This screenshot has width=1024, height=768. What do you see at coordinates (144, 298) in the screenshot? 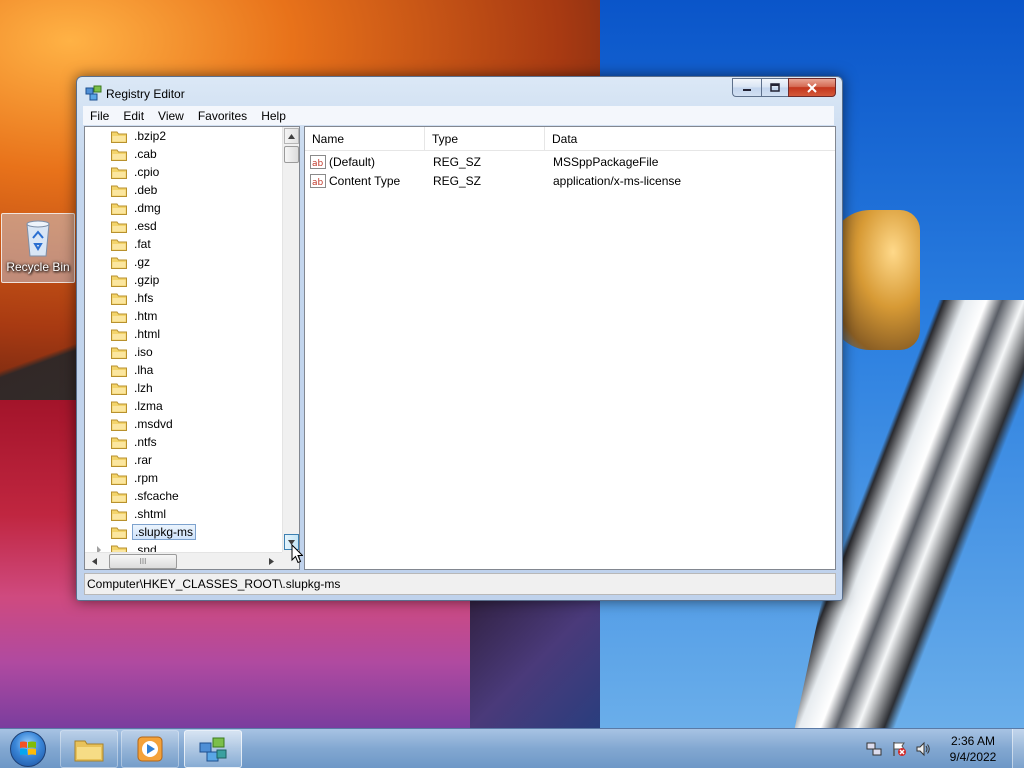
I see `tree-item-label: .hfs` at bounding box center [144, 298].